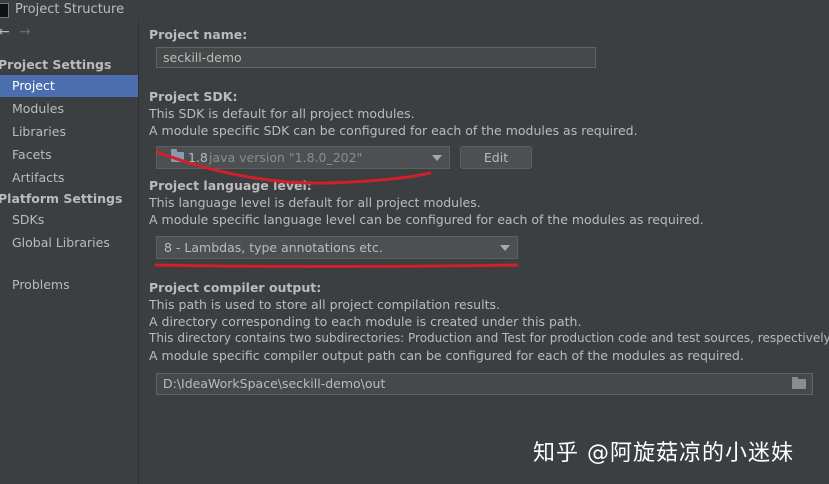  Describe the element at coordinates (69, 86) in the screenshot. I see `sidebar-item-project: Project` at that location.